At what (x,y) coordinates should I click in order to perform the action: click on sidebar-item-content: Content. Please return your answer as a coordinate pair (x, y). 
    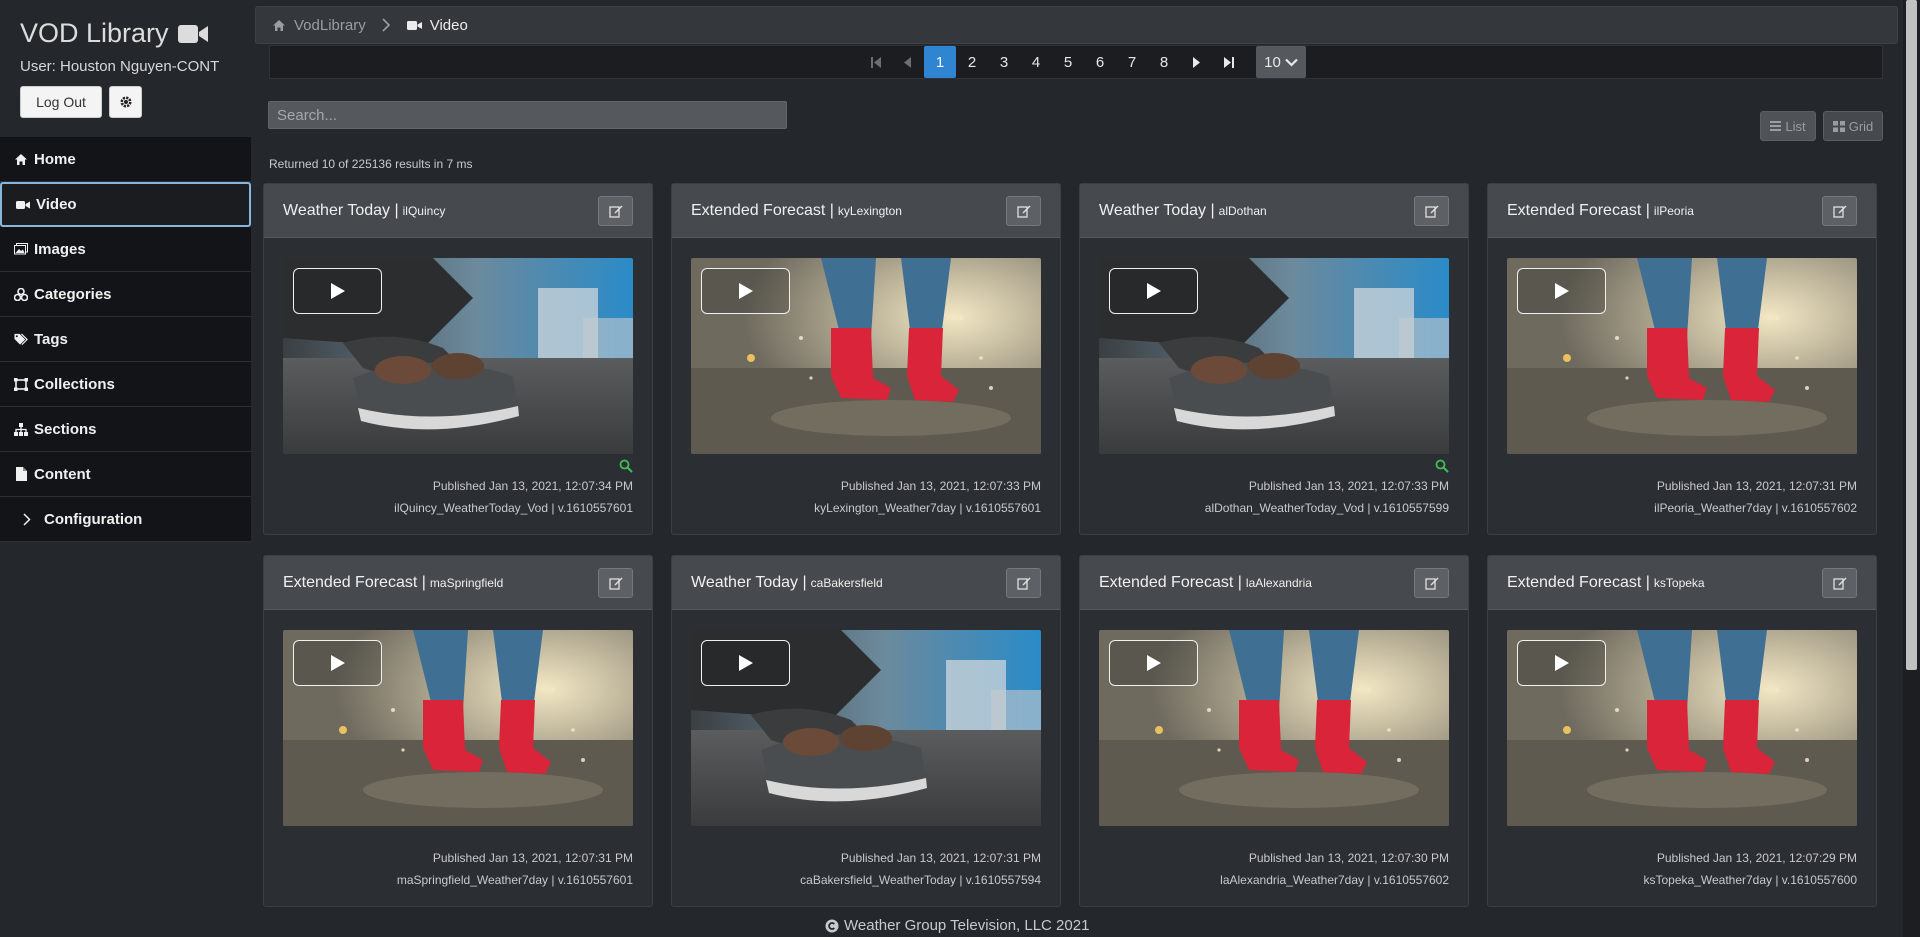
    Looking at the image, I should click on (125, 474).